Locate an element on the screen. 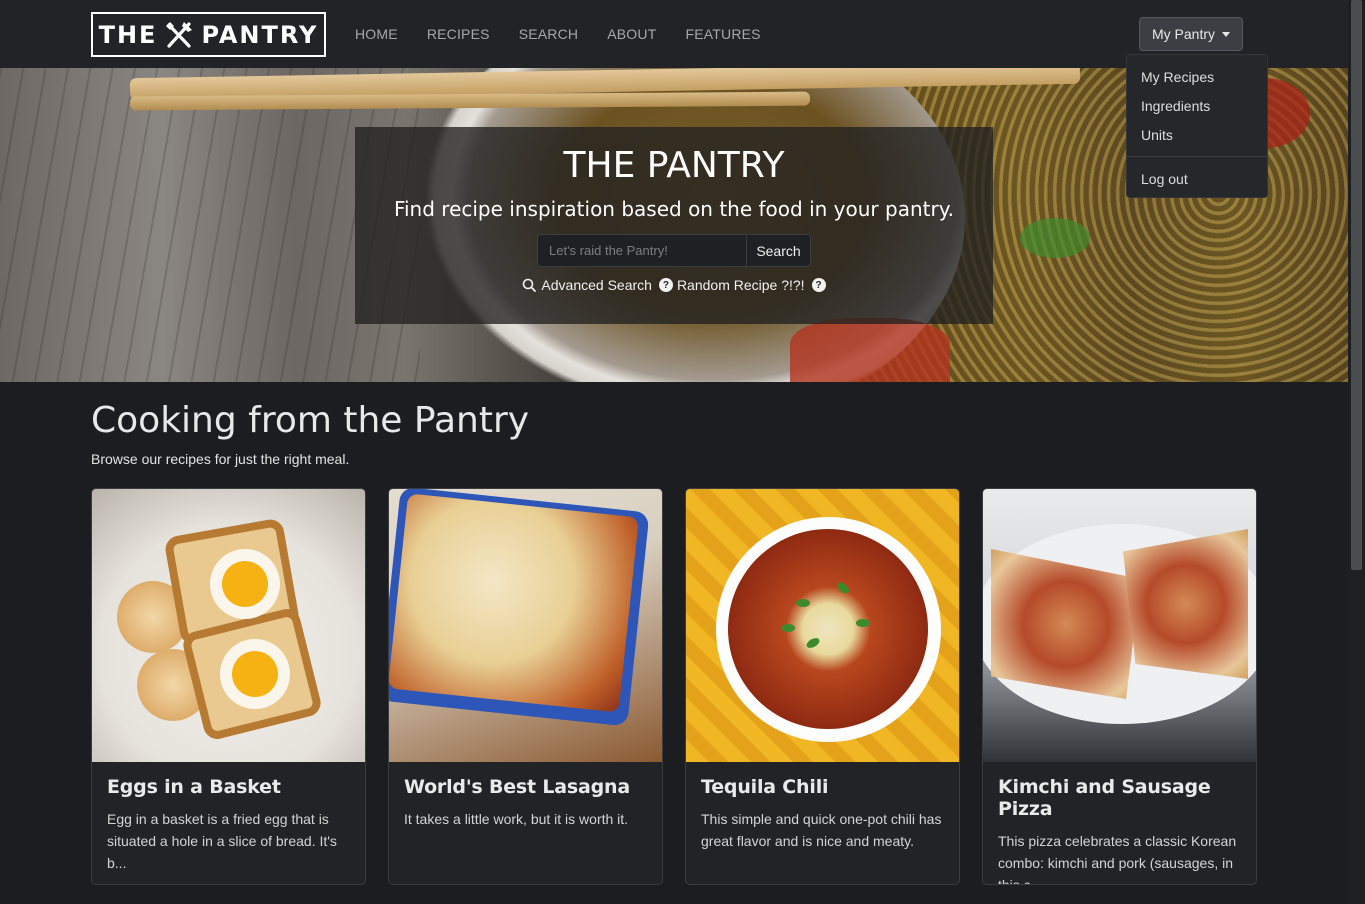 The image size is (1365, 904). recipe-image-lasagna is located at coordinates (525, 625).